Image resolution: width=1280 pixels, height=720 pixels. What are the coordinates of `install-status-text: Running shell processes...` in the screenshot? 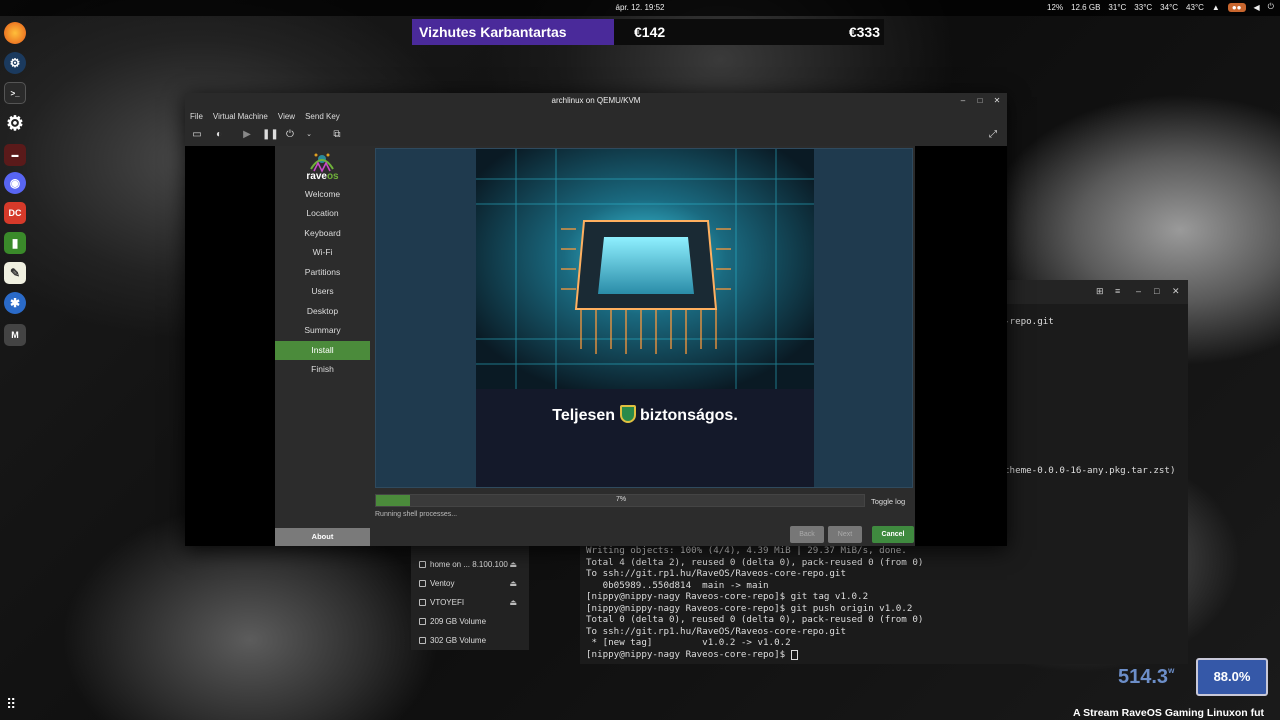 It's located at (416, 514).